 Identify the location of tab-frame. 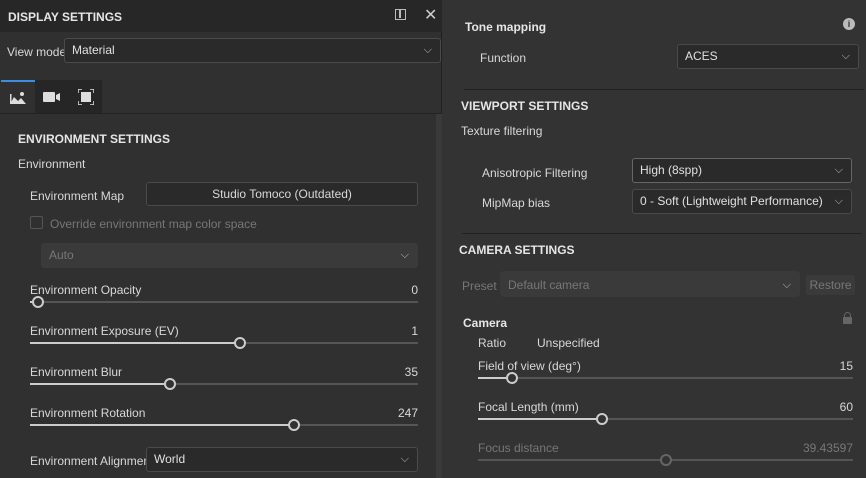
(85, 96).